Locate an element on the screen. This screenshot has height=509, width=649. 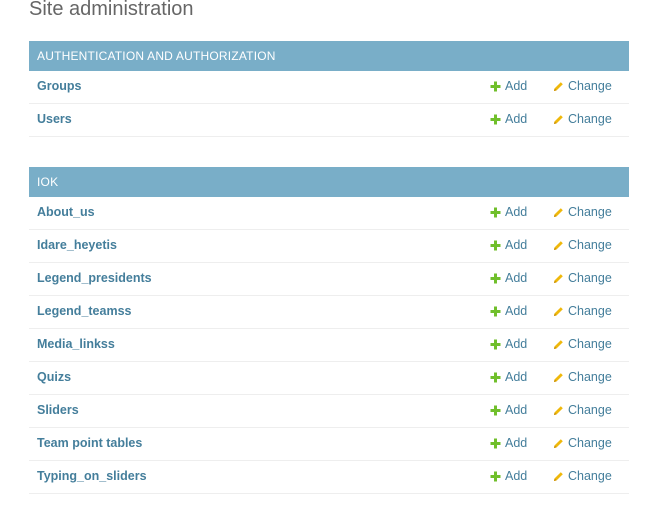
model-link-media-linkss: Media_linkss is located at coordinates (76, 344).